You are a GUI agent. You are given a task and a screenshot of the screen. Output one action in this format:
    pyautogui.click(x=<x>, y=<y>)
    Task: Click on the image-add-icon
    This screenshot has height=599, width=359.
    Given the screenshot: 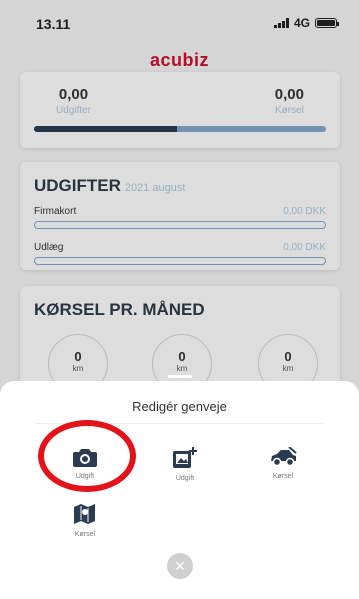 What is the action you would take?
    pyautogui.click(x=185, y=457)
    